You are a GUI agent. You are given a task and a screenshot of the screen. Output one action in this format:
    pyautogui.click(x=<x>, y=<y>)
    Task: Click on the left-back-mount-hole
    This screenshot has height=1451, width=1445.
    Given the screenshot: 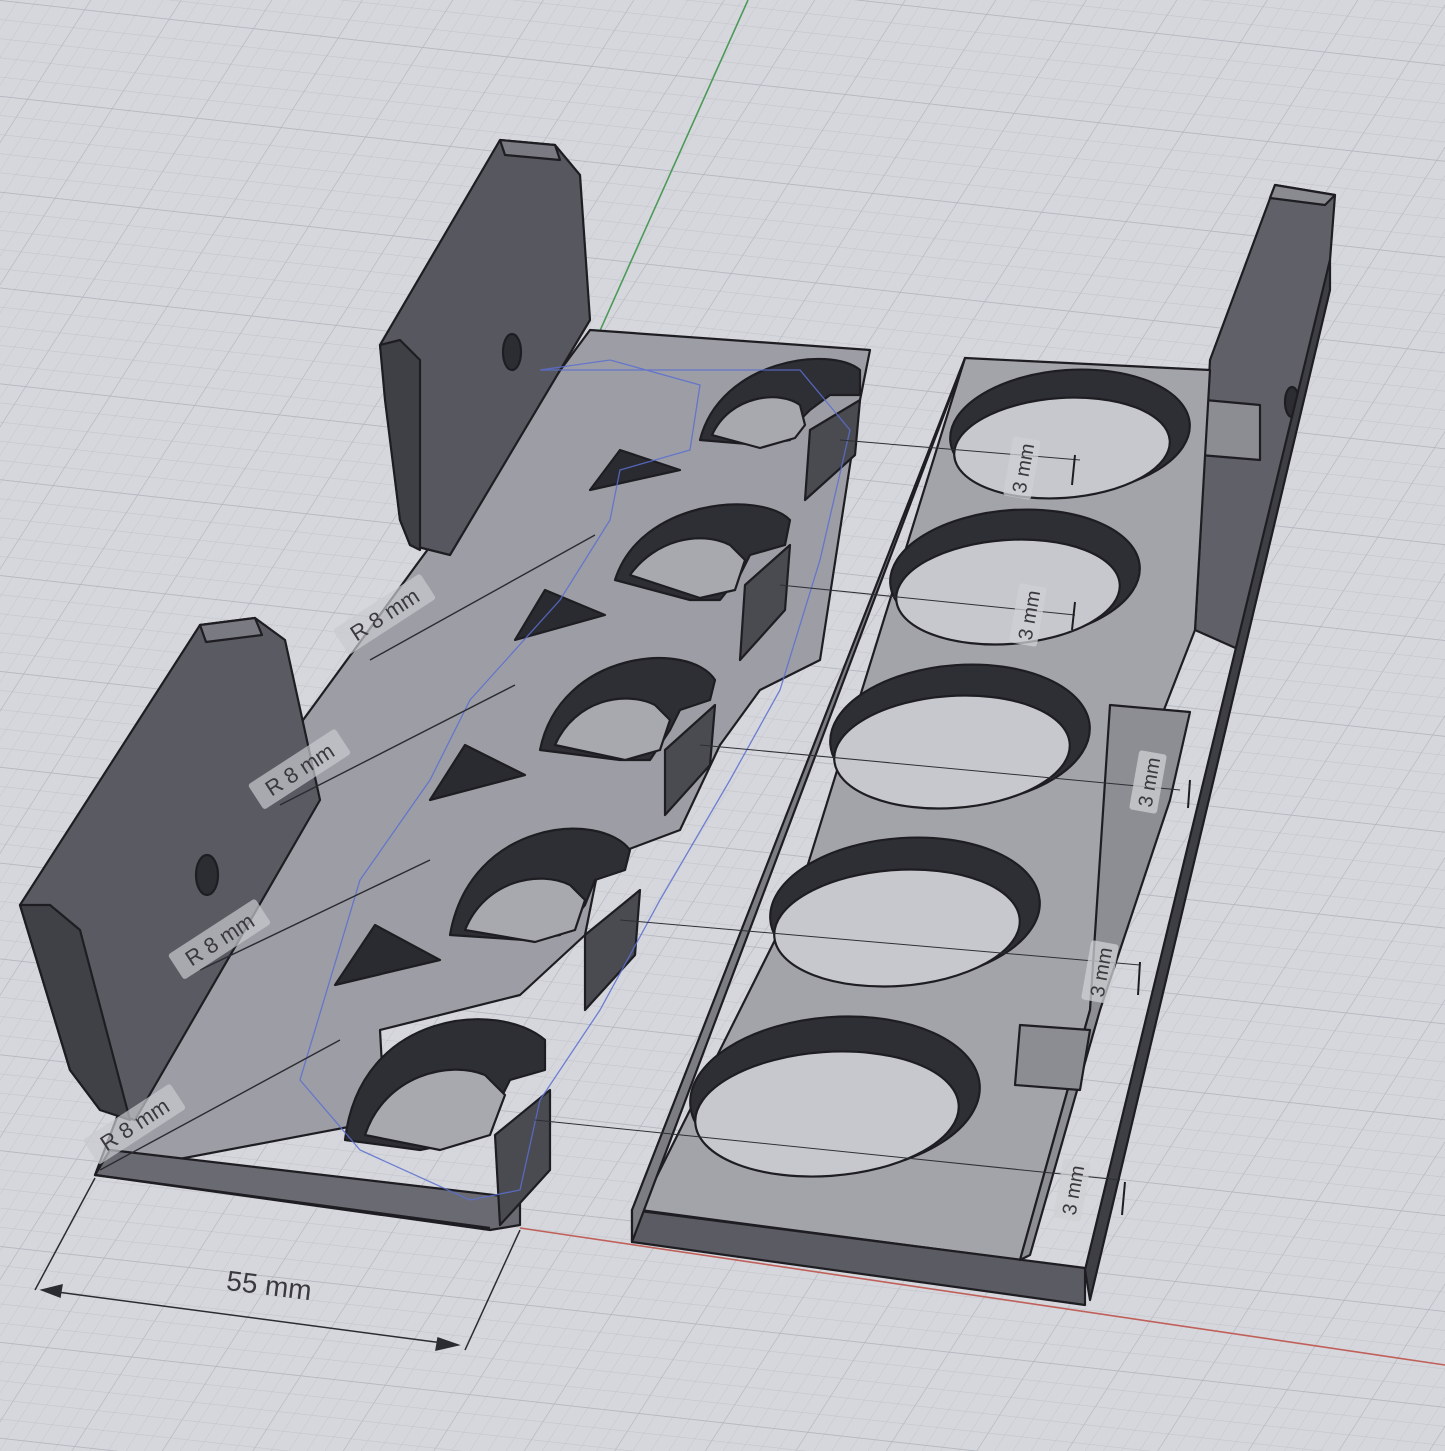 What is the action you would take?
    pyautogui.click(x=512, y=352)
    